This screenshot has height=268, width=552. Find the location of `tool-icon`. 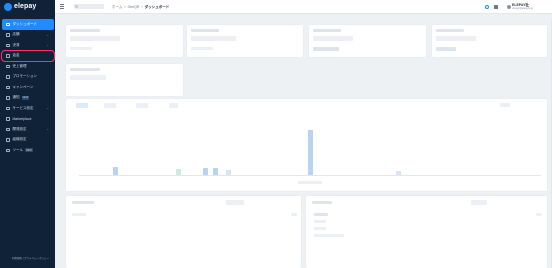

tool-icon is located at coordinates (8, 150).